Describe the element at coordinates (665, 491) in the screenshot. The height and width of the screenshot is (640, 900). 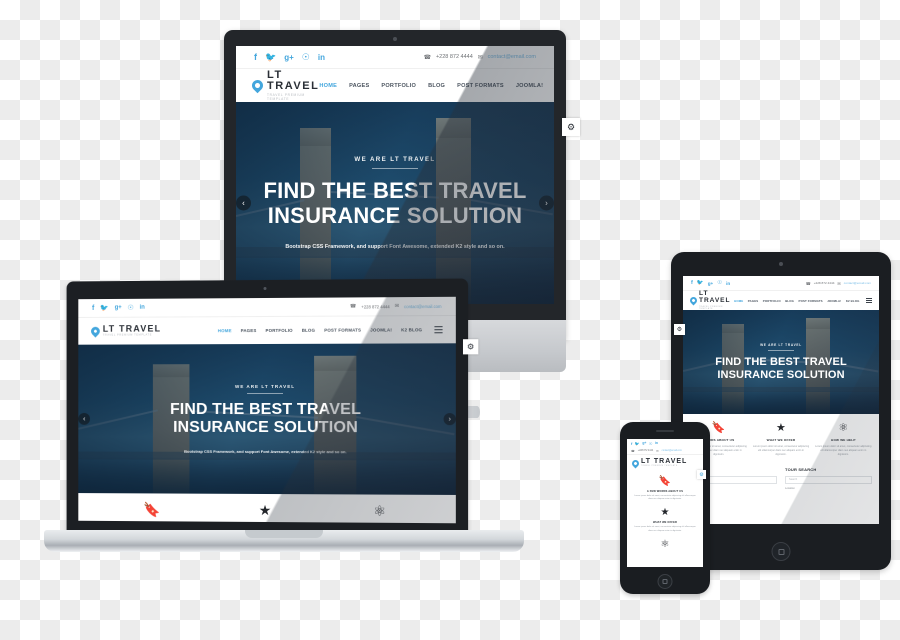
I see `feature-title: A FEW WORDS ABOUT US` at that location.